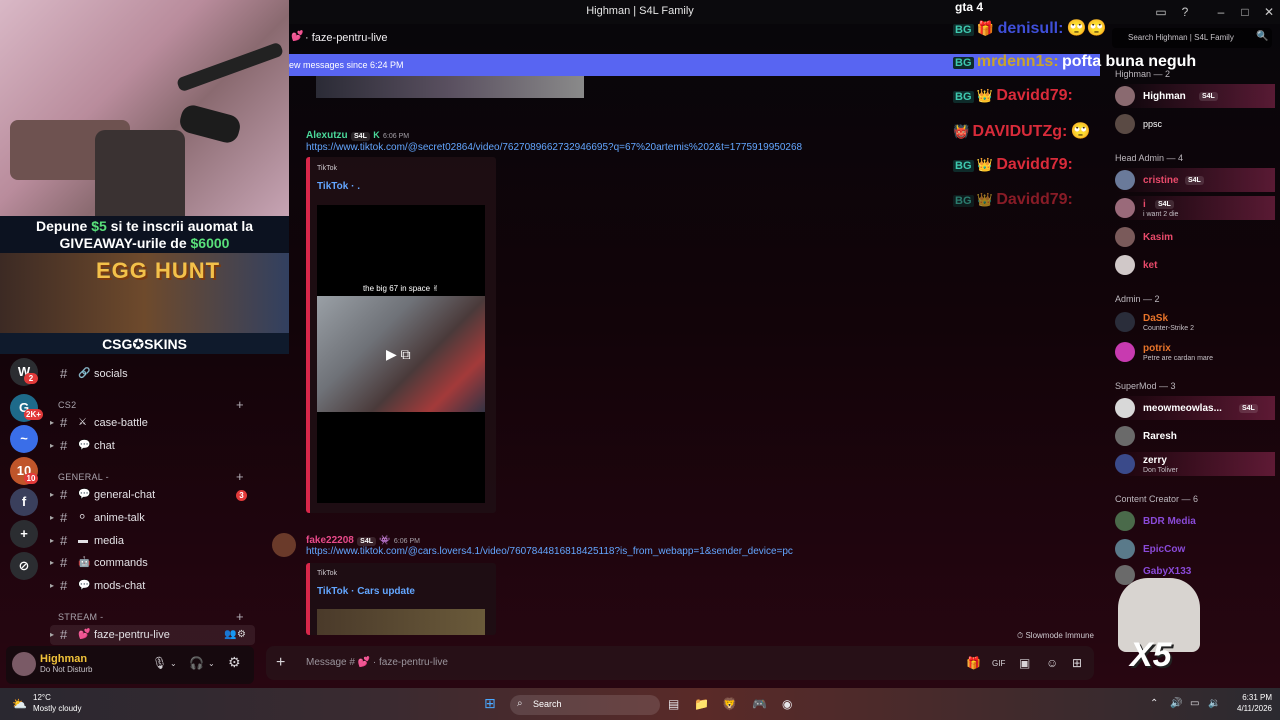 The height and width of the screenshot is (720, 1280). What do you see at coordinates (83, 477) in the screenshot?
I see `category-general: GENERAL -` at bounding box center [83, 477].